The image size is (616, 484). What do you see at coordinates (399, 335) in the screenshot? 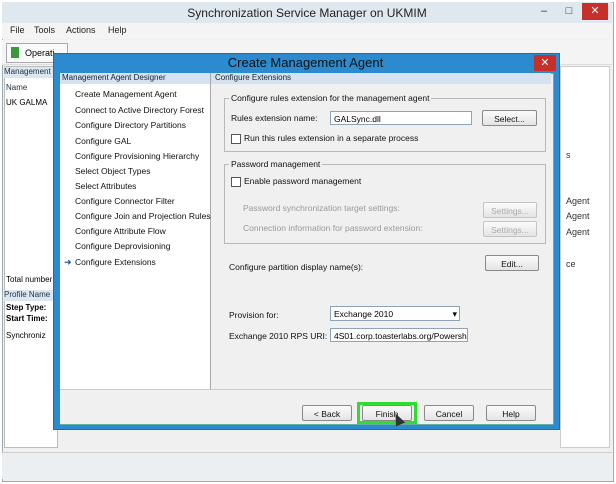
I see `rps-uri-input: 4S01.corp.toasterlabs.org/Powershe` at bounding box center [399, 335].